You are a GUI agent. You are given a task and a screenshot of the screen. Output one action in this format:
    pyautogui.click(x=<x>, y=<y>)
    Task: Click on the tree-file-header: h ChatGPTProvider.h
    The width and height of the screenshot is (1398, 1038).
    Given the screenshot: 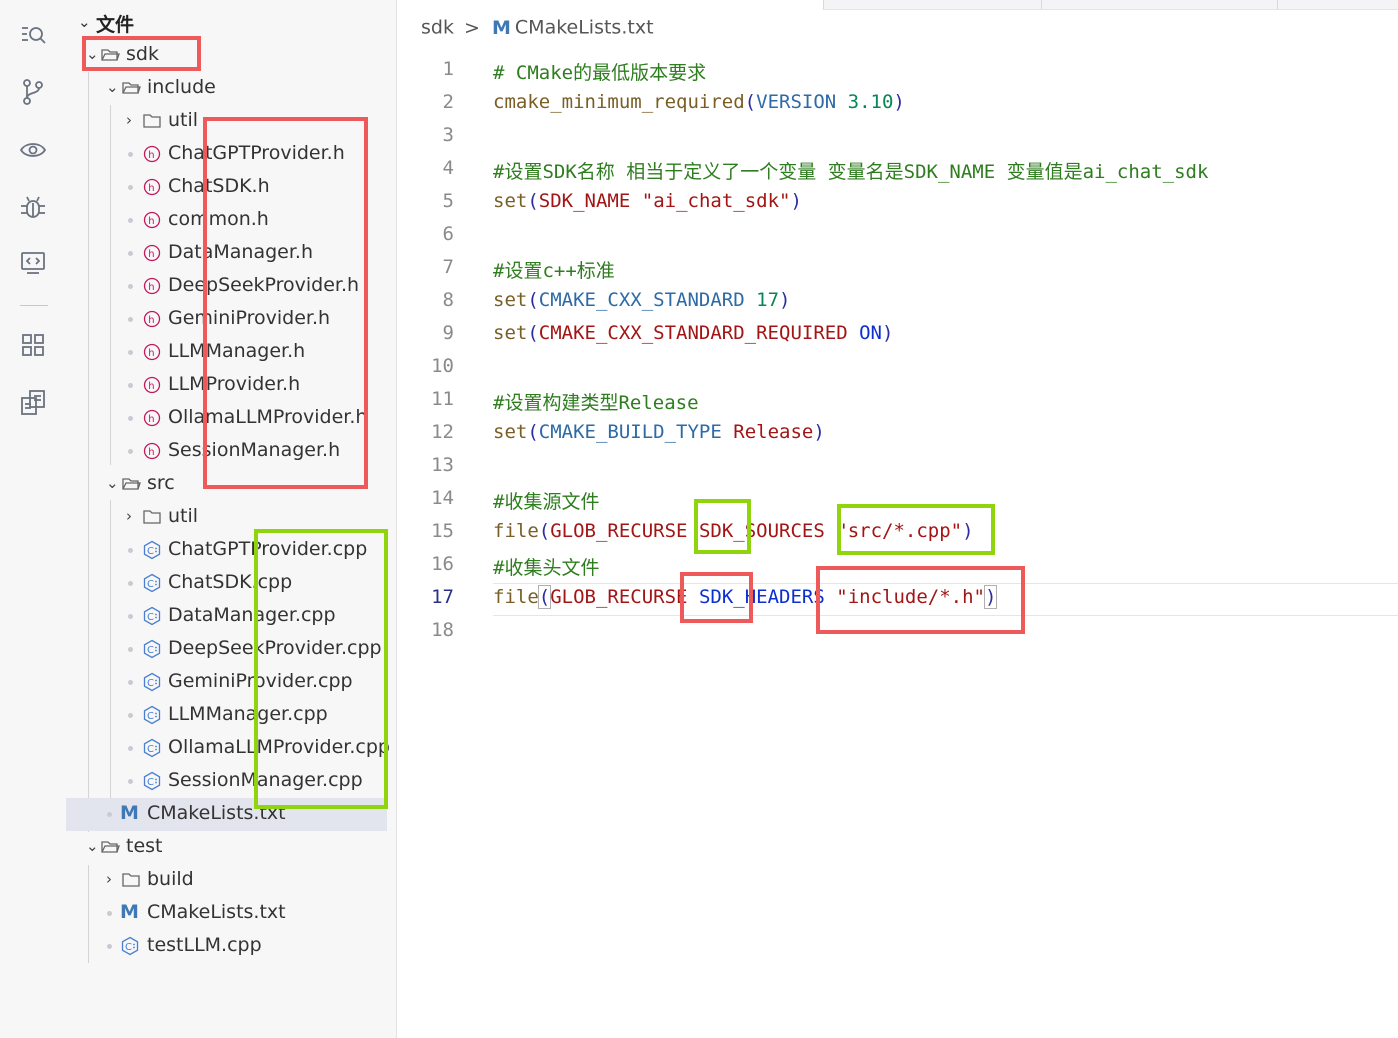 What is the action you would take?
    pyautogui.click(x=226, y=154)
    